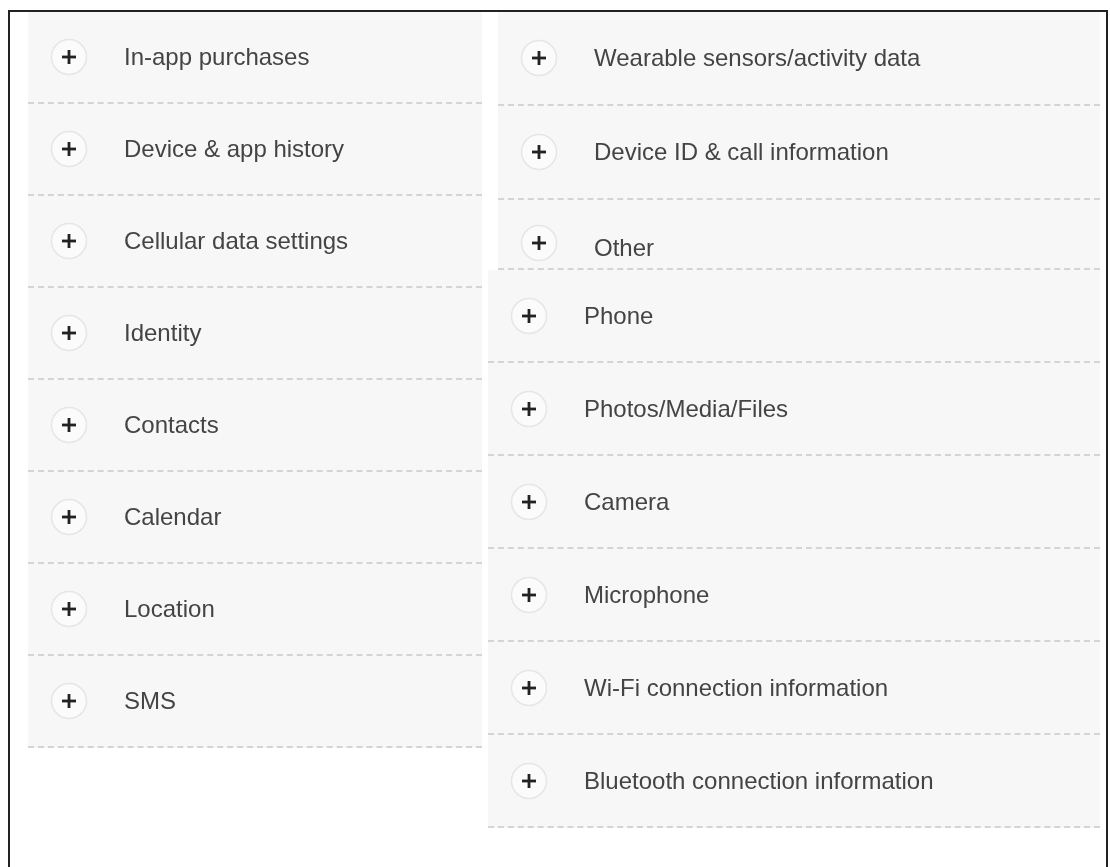 Image resolution: width=1110 pixels, height=867 pixels. I want to click on accordion-item: Photos/Media/Files, so click(794, 409).